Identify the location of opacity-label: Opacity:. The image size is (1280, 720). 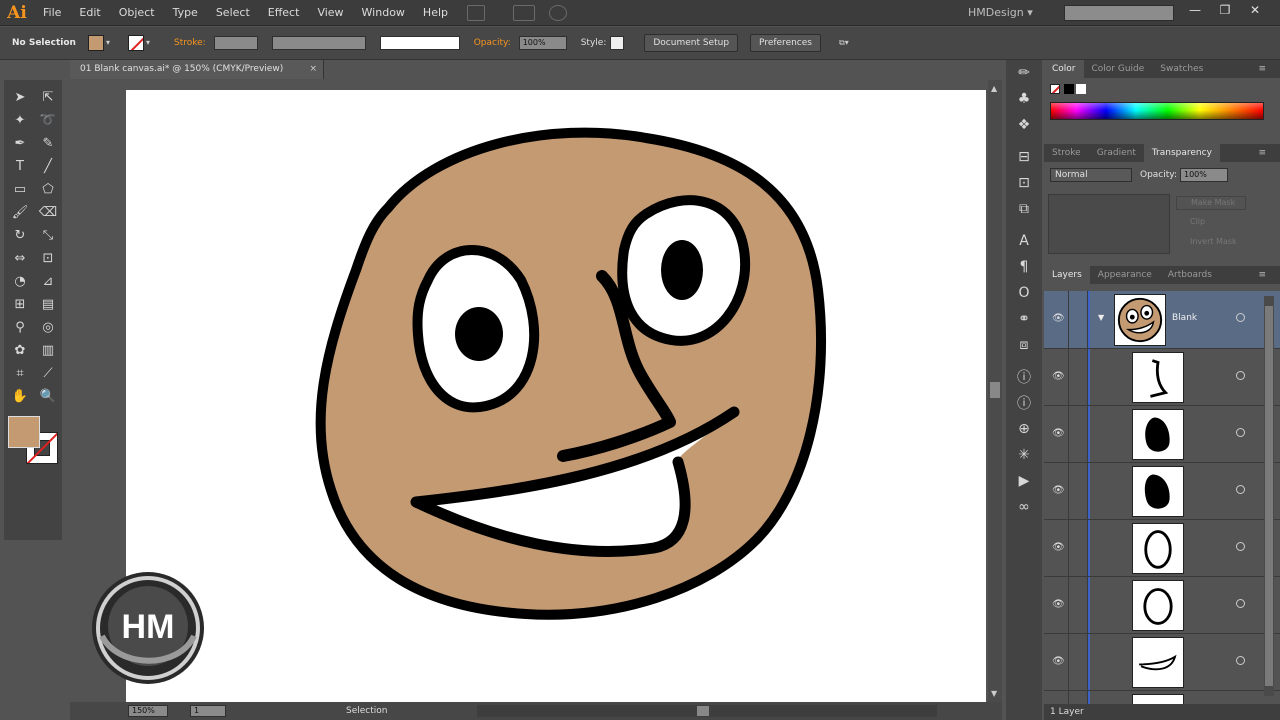
(492, 43).